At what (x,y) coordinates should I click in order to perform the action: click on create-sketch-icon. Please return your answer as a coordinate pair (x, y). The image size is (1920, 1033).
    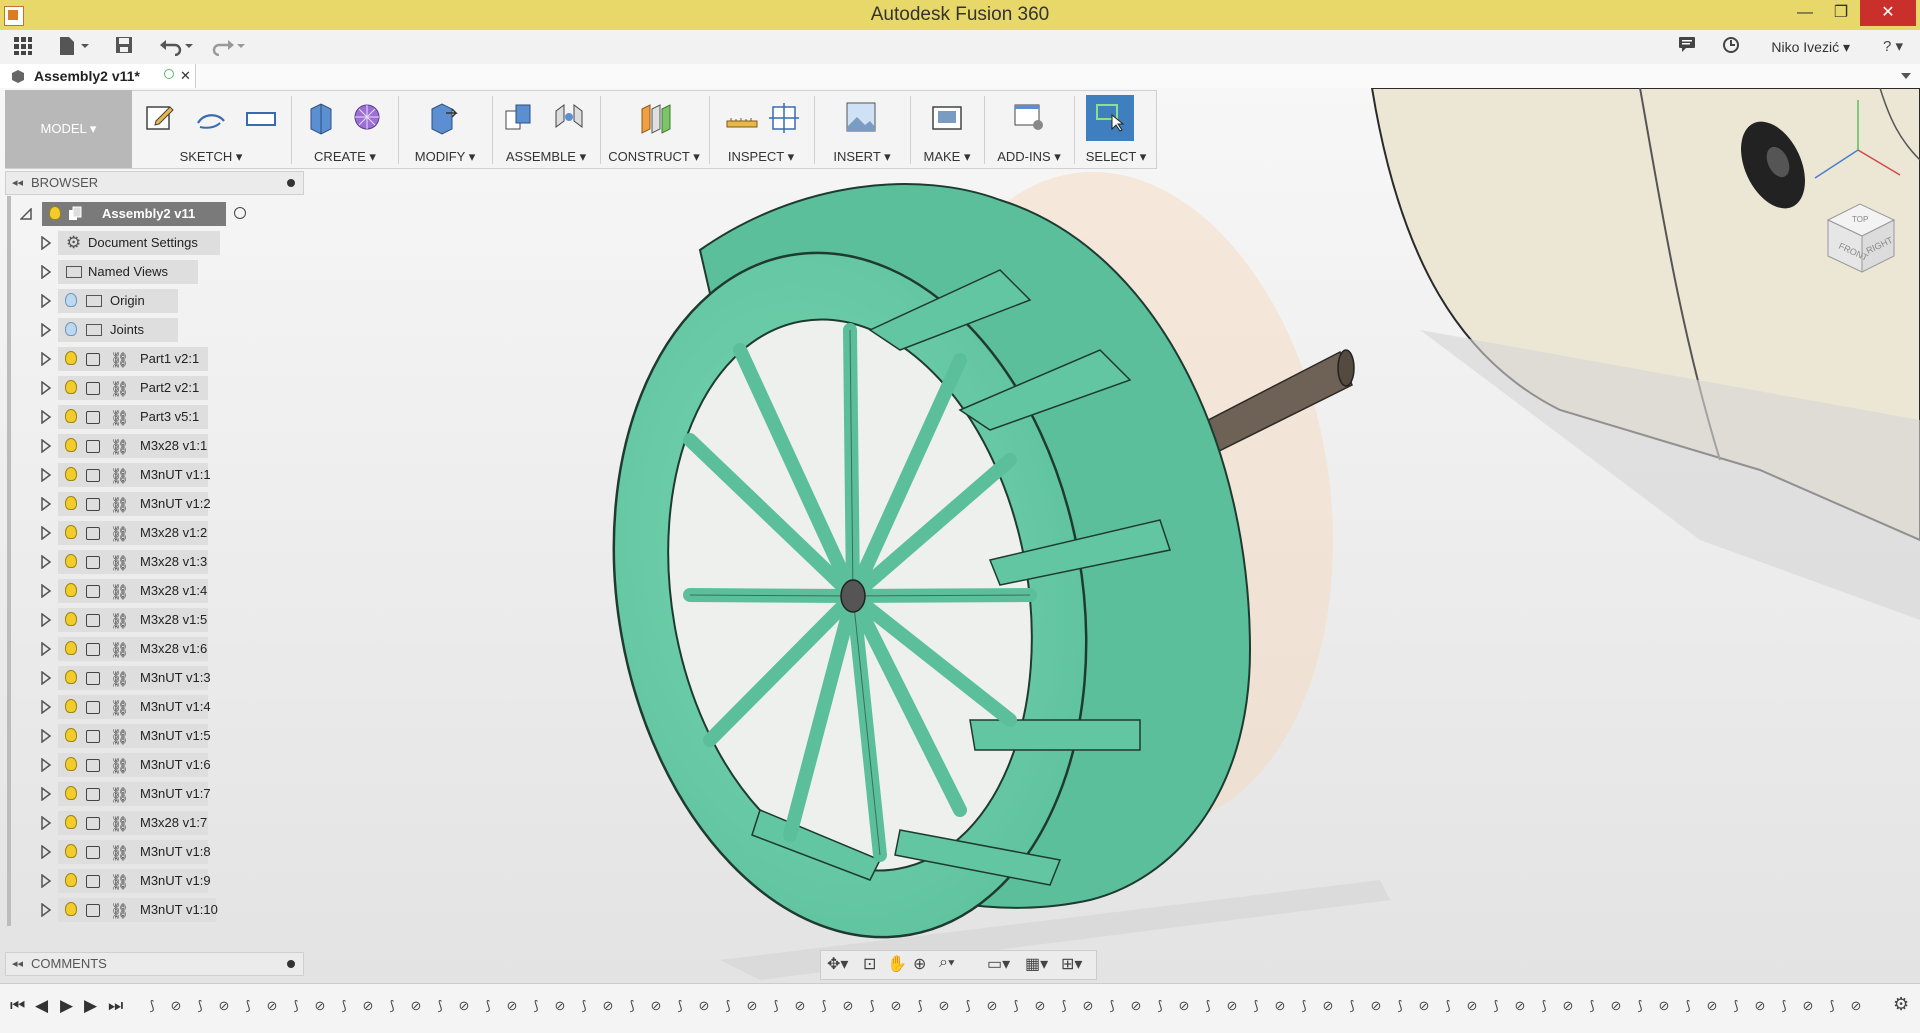
    Looking at the image, I should click on (161, 117).